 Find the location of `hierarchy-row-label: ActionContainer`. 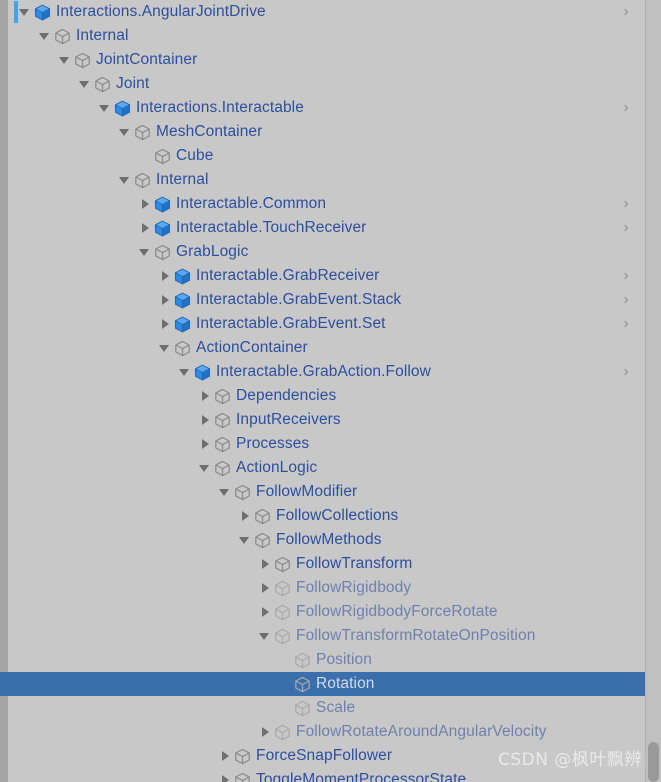

hierarchy-row-label: ActionContainer is located at coordinates (252, 347).